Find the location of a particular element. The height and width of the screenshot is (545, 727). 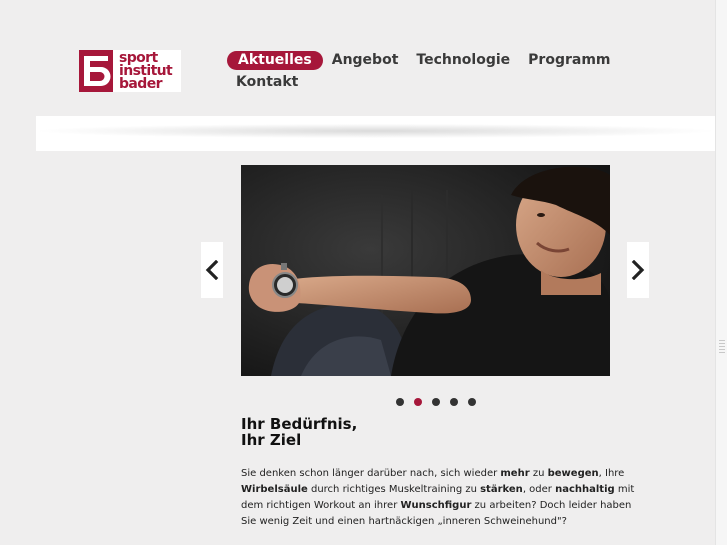

paragraph-text: zu is located at coordinates (538, 473).